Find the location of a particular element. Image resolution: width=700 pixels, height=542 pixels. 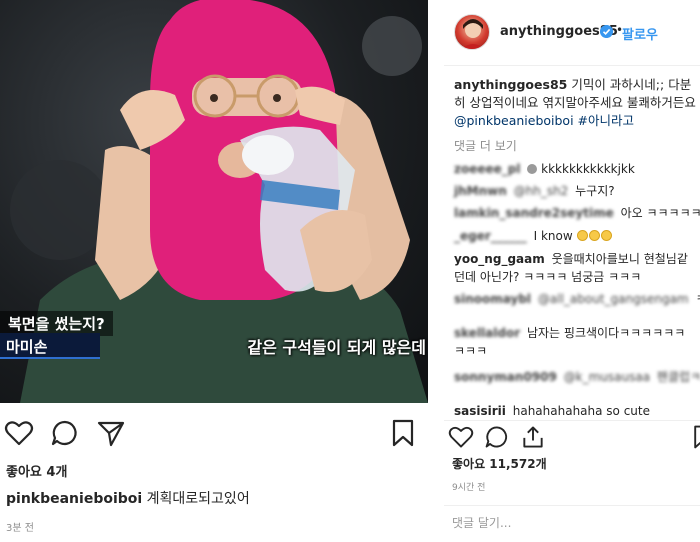

comment-username: jhMnwn is located at coordinates (480, 191).